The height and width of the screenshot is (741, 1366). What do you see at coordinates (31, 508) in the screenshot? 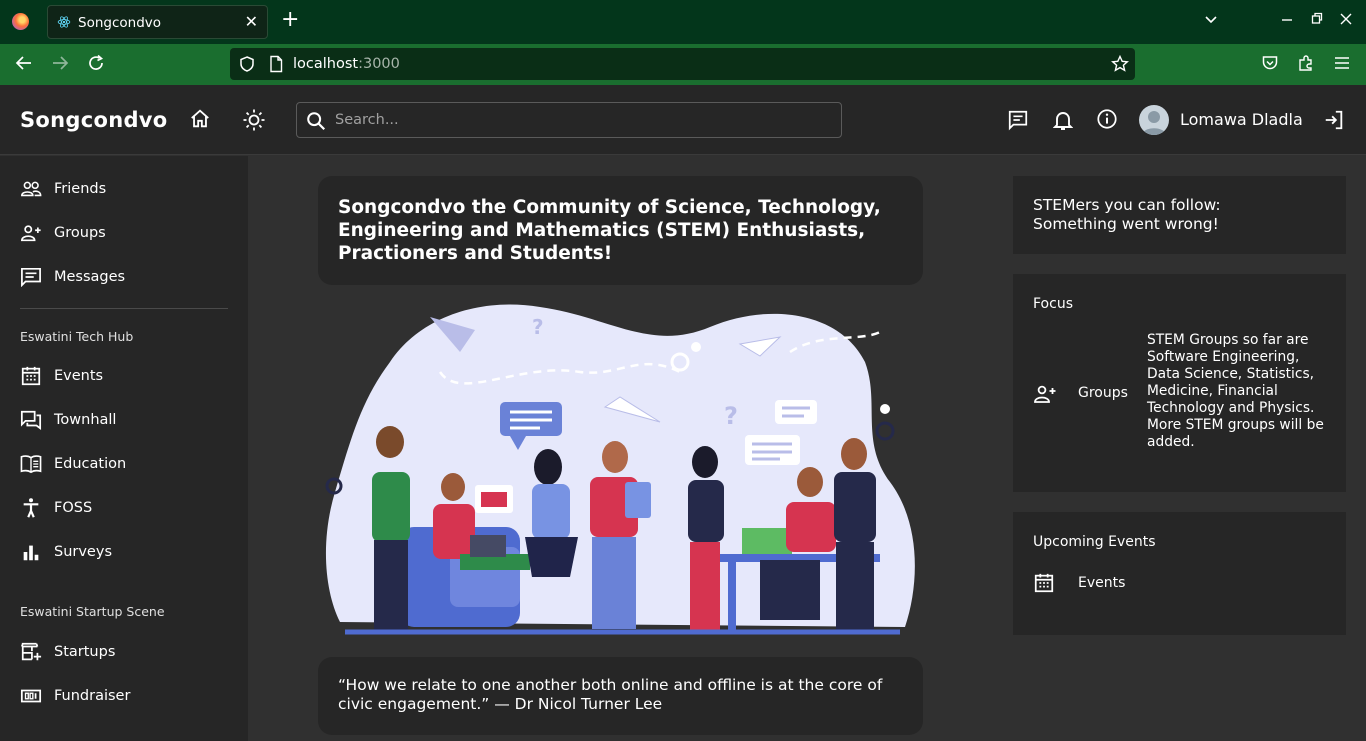
I see `accessibility-icon` at bounding box center [31, 508].